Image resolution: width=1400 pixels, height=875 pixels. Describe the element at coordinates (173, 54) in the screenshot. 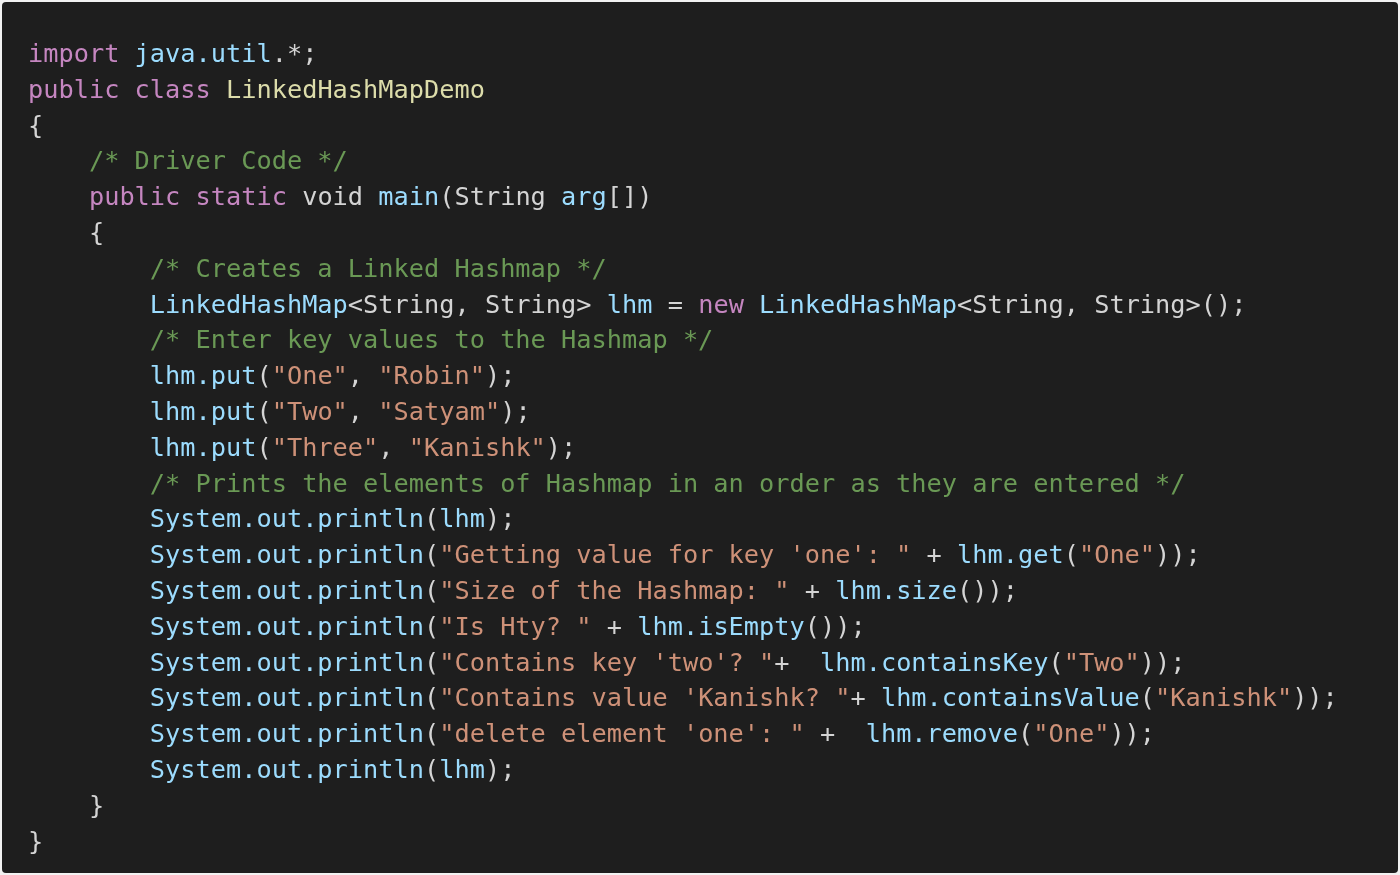

I see `code-line: import java.util.*;` at that location.